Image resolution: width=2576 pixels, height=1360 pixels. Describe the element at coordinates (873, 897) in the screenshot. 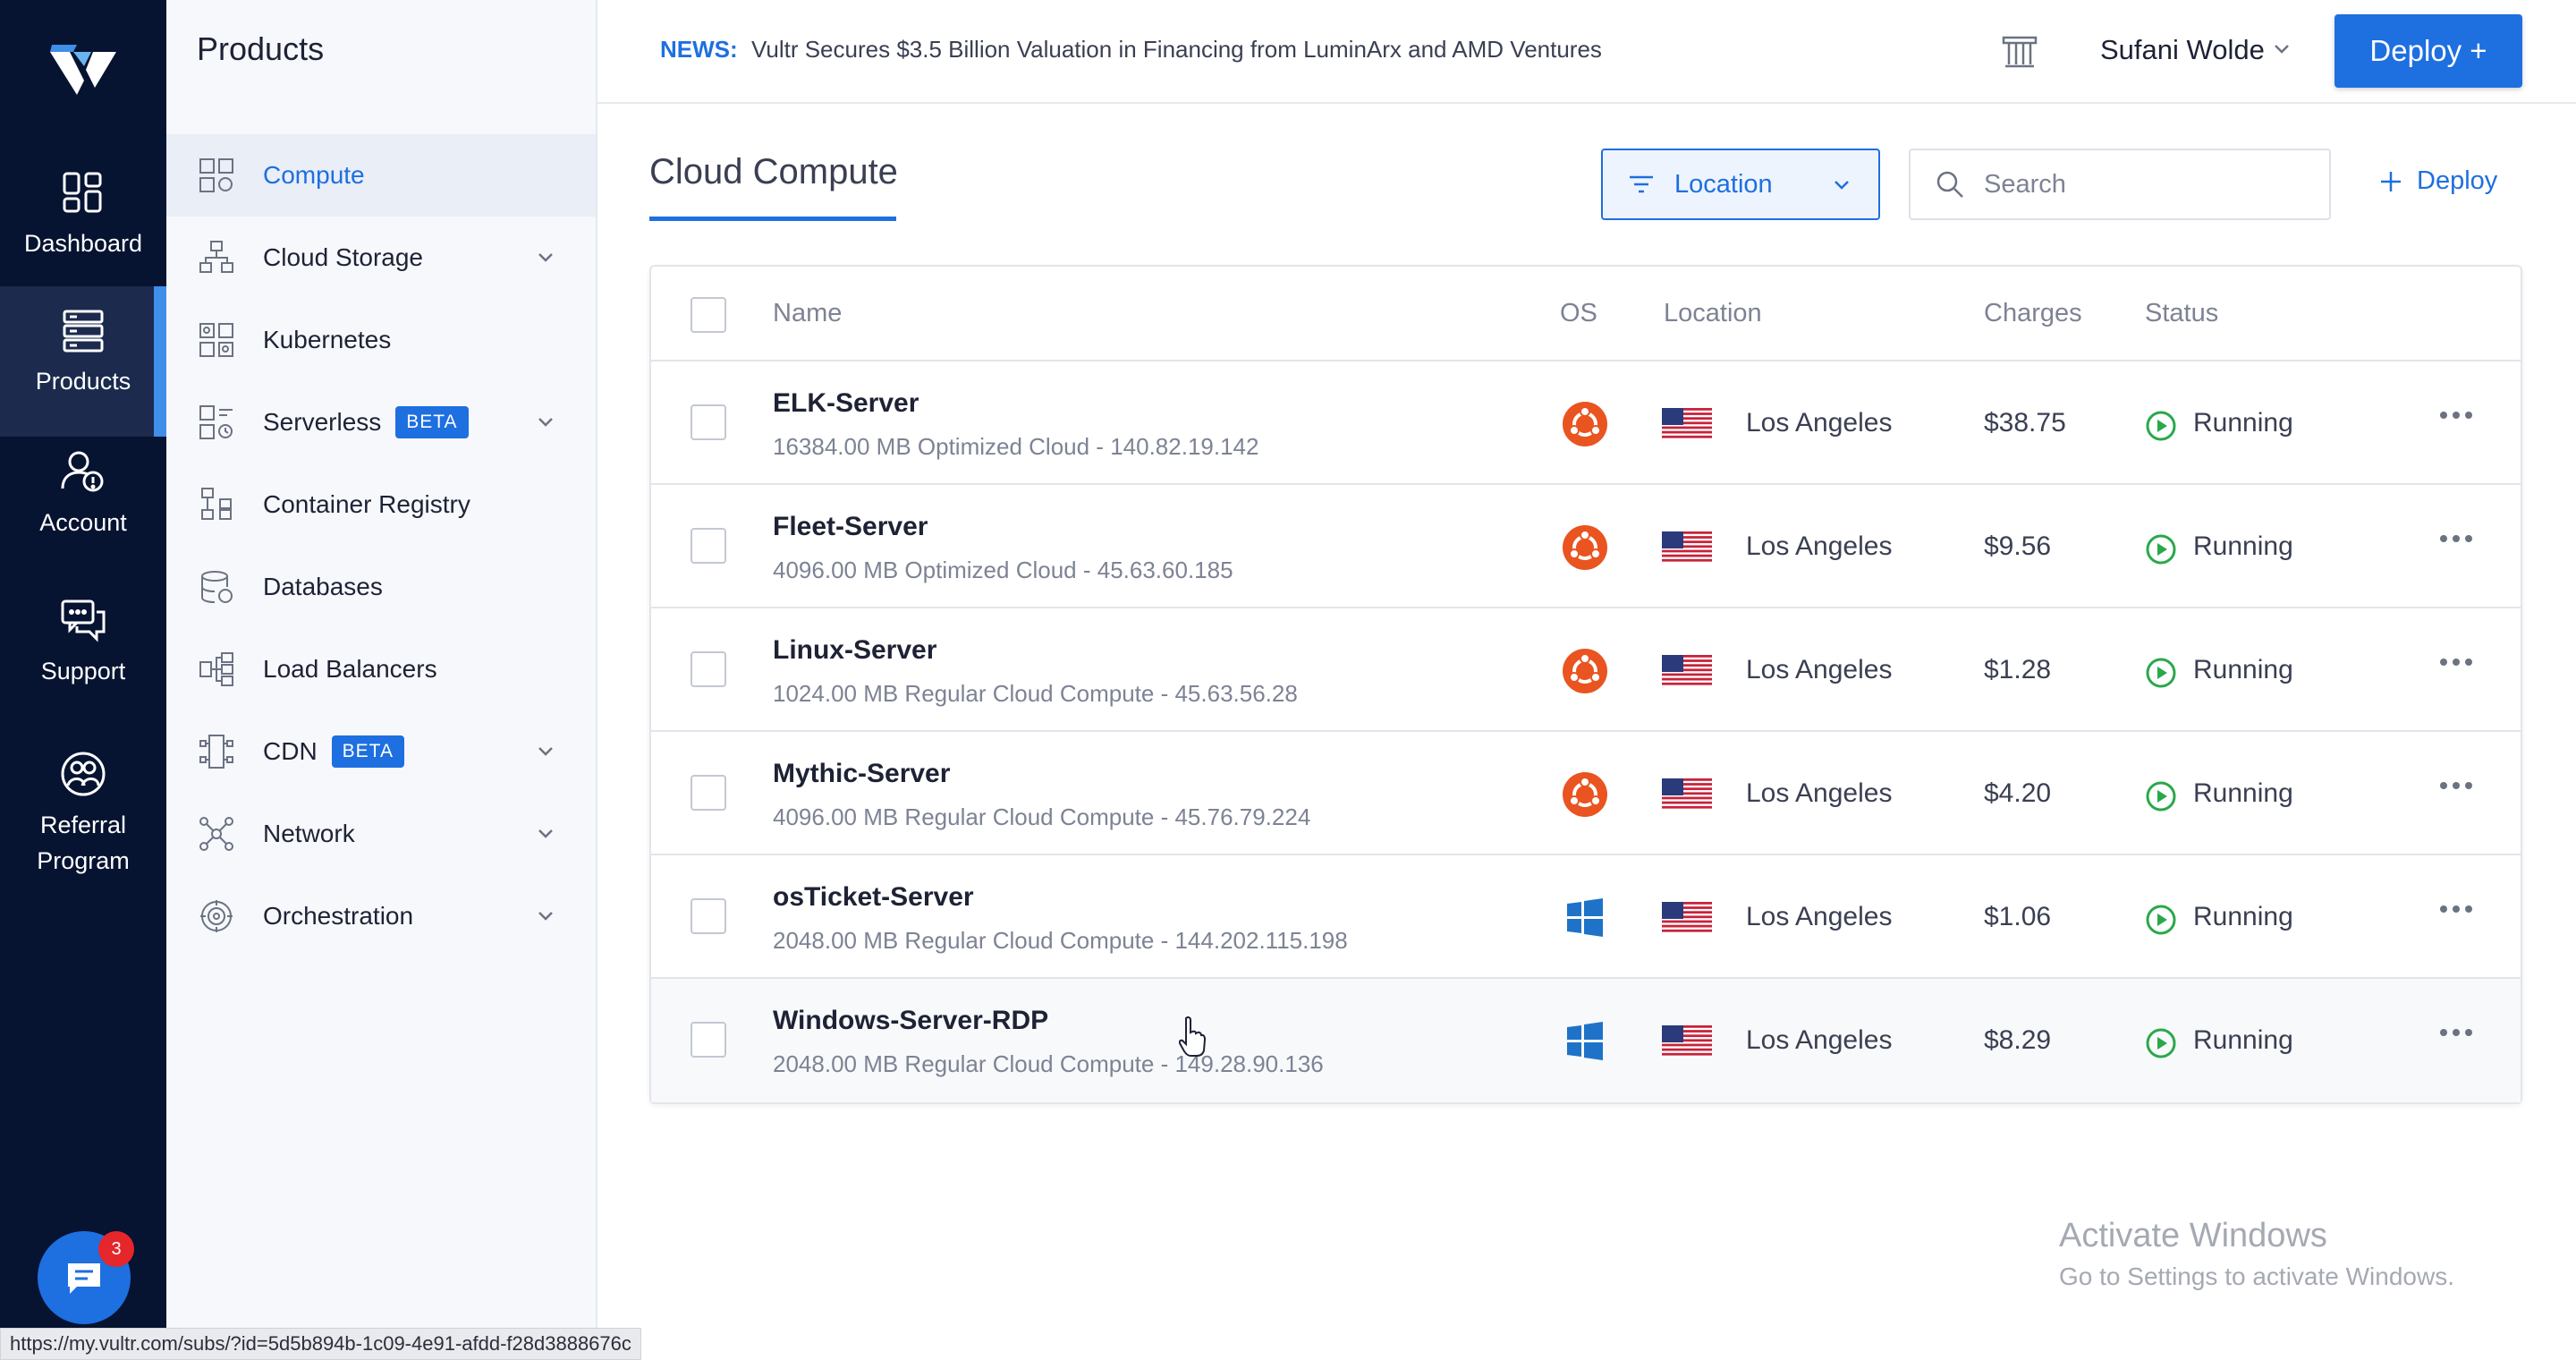

I see `server-name-link: osTicket-Server` at that location.